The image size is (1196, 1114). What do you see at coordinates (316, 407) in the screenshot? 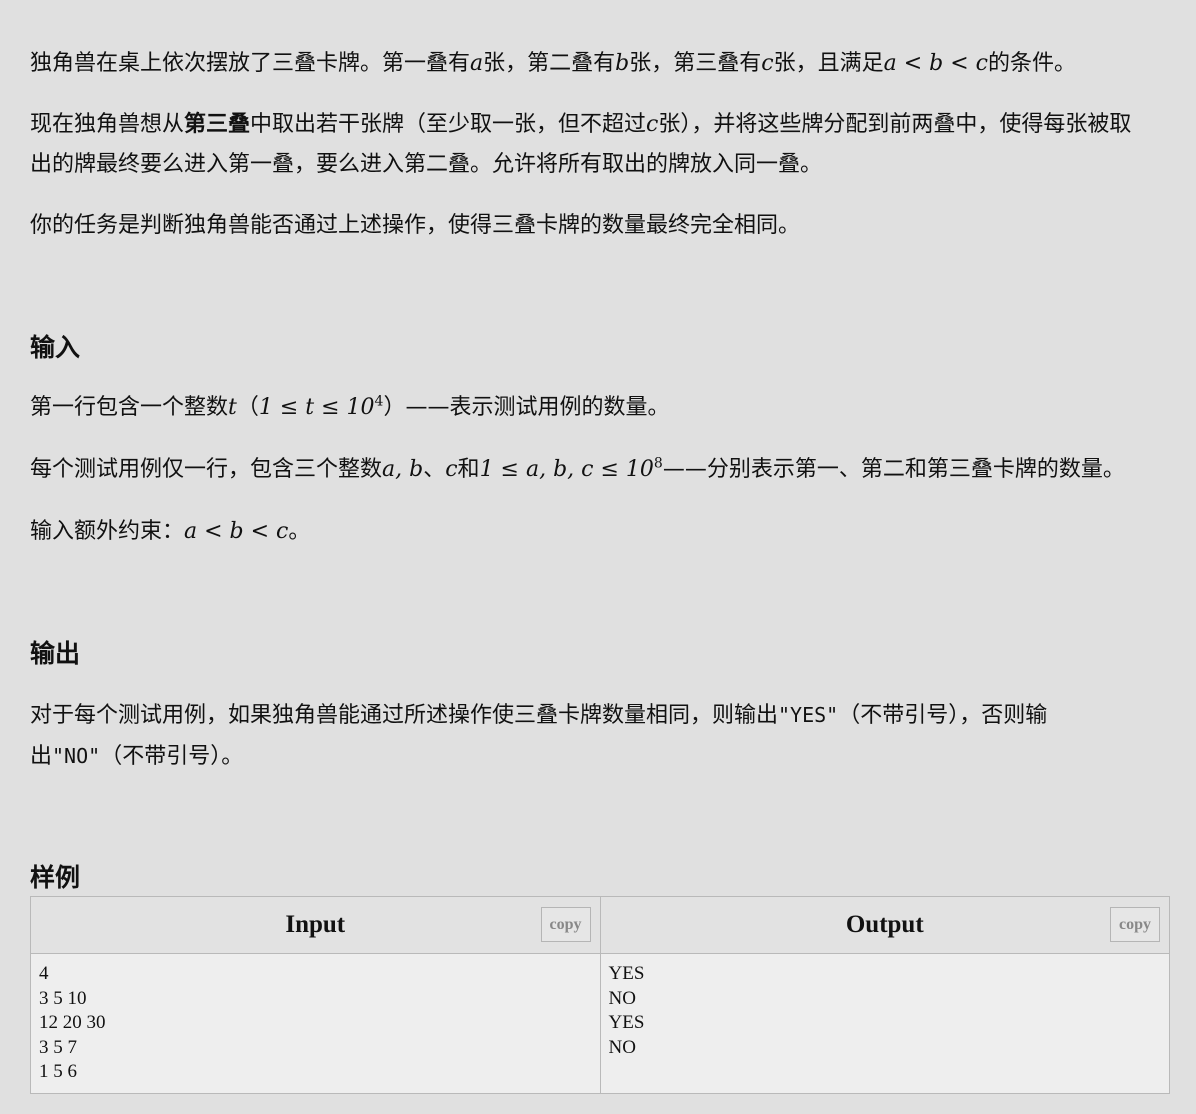
I see `math-range: 1 ≤ t ≤ 10` at bounding box center [316, 407].